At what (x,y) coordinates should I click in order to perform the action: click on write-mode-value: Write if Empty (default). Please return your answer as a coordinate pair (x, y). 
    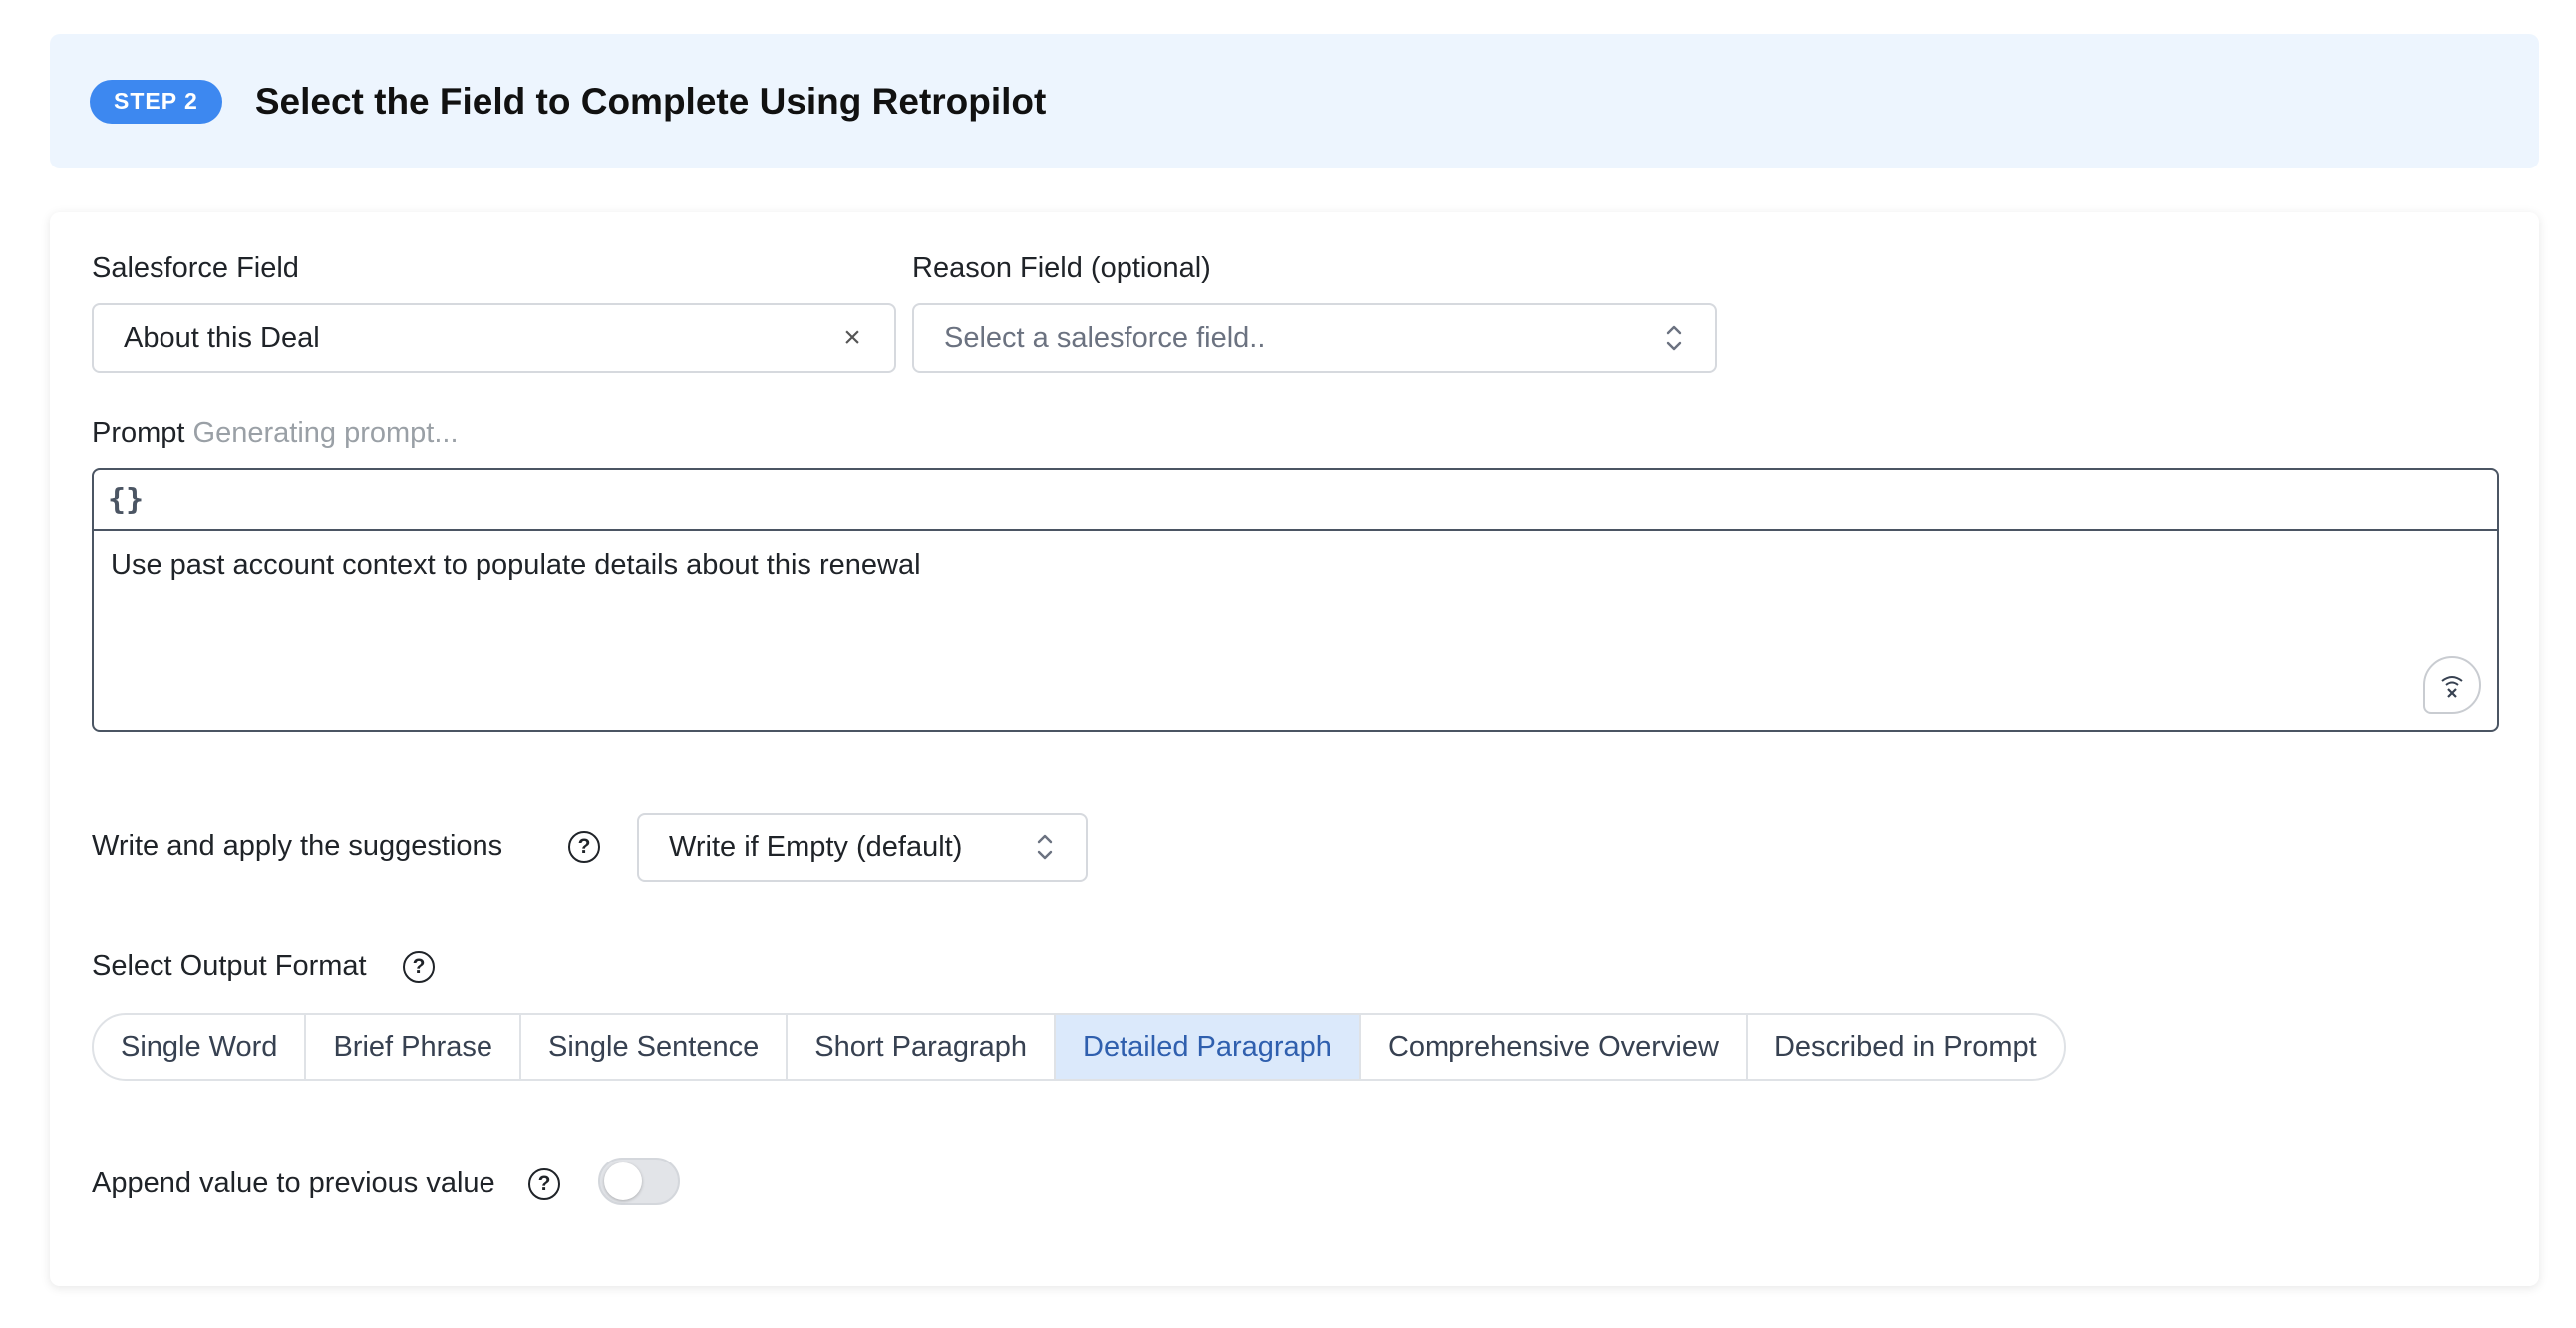
    Looking at the image, I should click on (816, 846).